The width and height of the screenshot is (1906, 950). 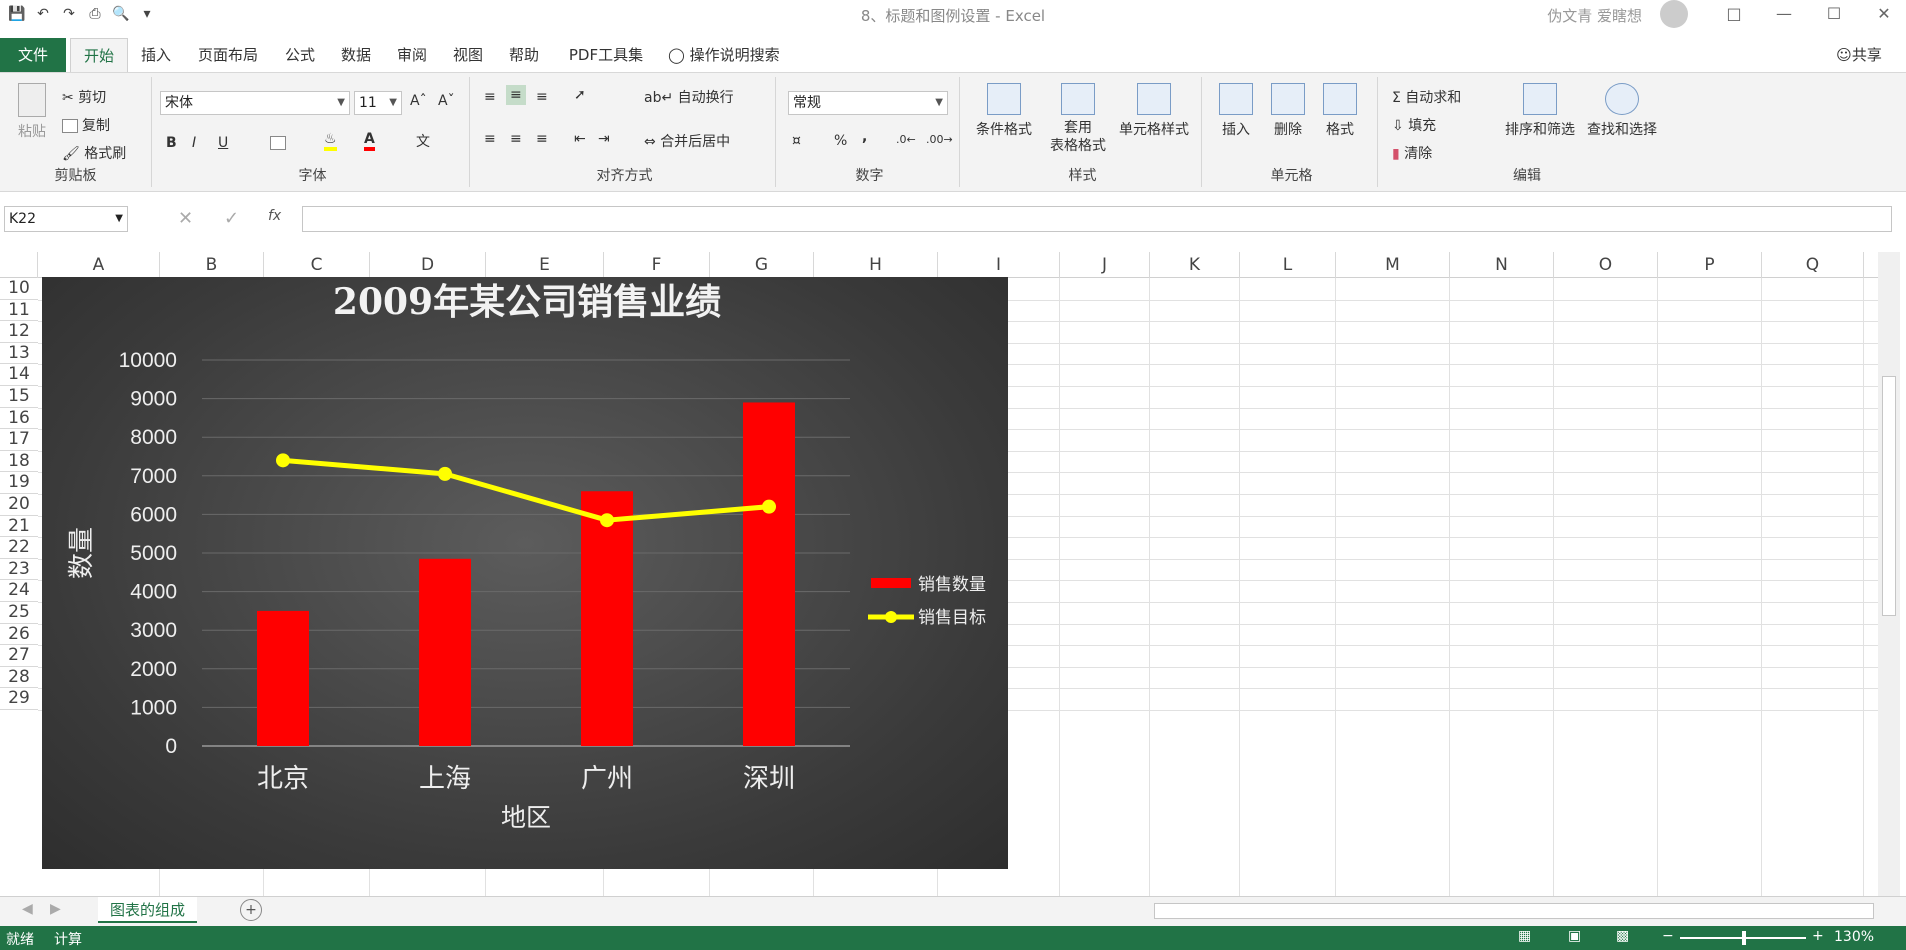 I want to click on autosum-button: Σ 自动求和, so click(x=1426, y=97).